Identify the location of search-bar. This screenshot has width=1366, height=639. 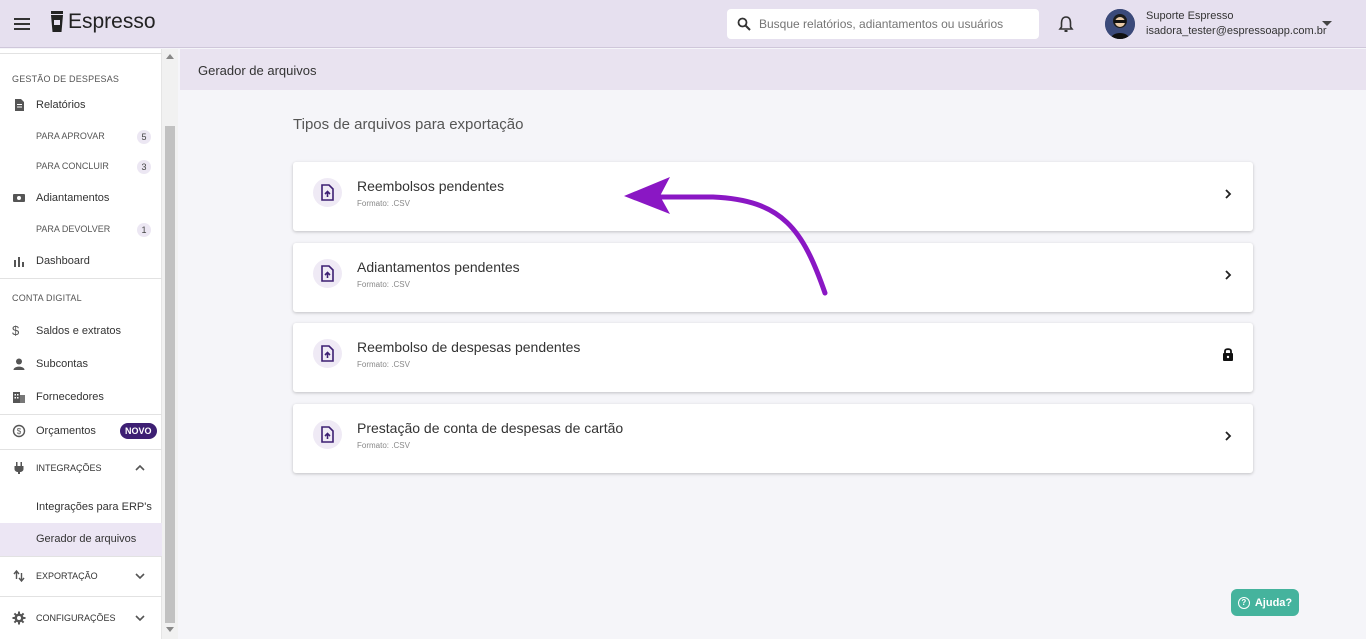
(883, 24).